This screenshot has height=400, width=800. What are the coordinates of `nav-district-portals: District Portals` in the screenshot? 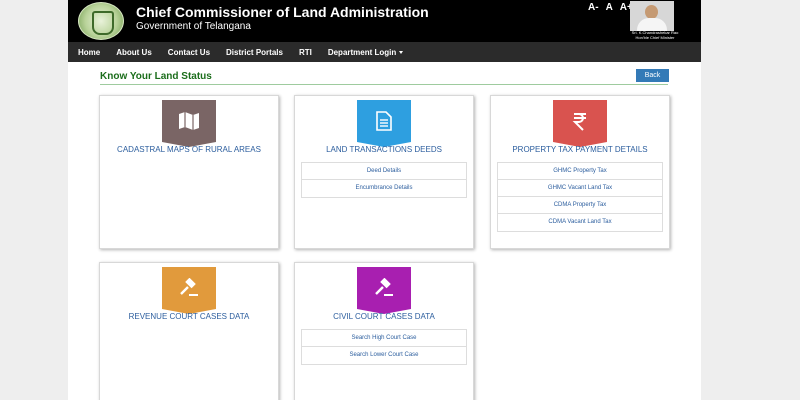 It's located at (254, 52).